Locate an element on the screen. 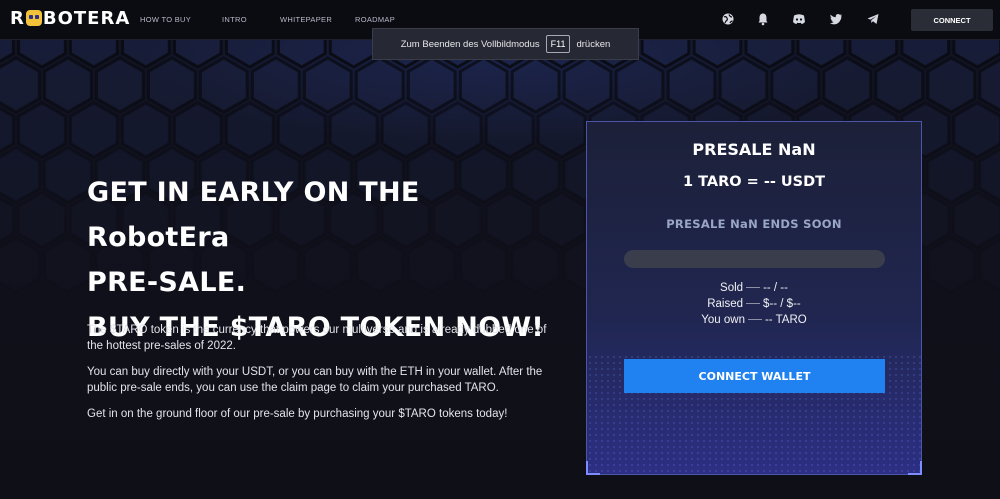 This screenshot has height=499, width=1000. twitter-icon is located at coordinates (836, 19).